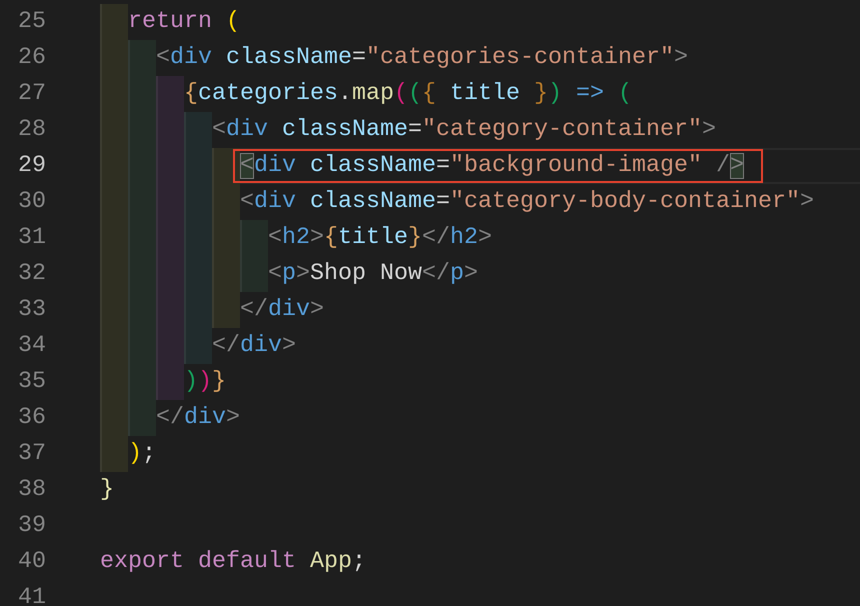 This screenshot has height=606, width=860. I want to click on line-number: 26, so click(31, 58).